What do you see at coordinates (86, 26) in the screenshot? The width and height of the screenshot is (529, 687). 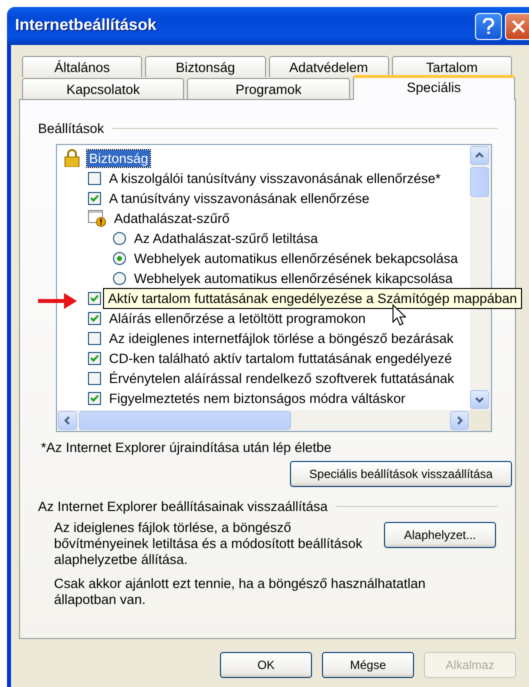 I see `window-title: Internetbeállítások` at bounding box center [86, 26].